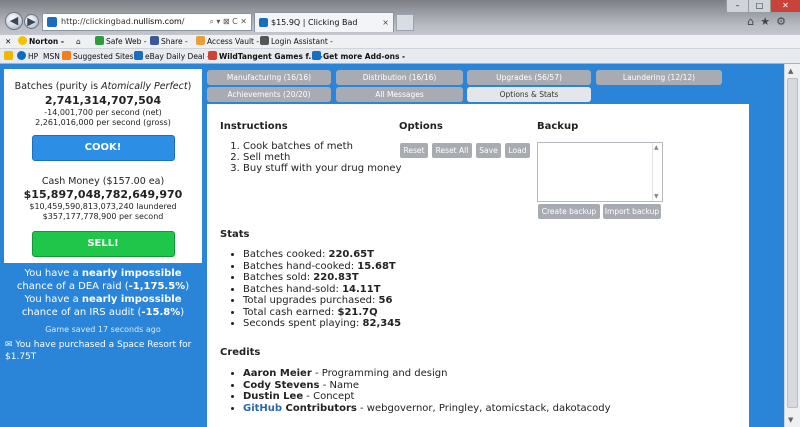  What do you see at coordinates (22, 40) in the screenshot?
I see `norton-icon` at bounding box center [22, 40].